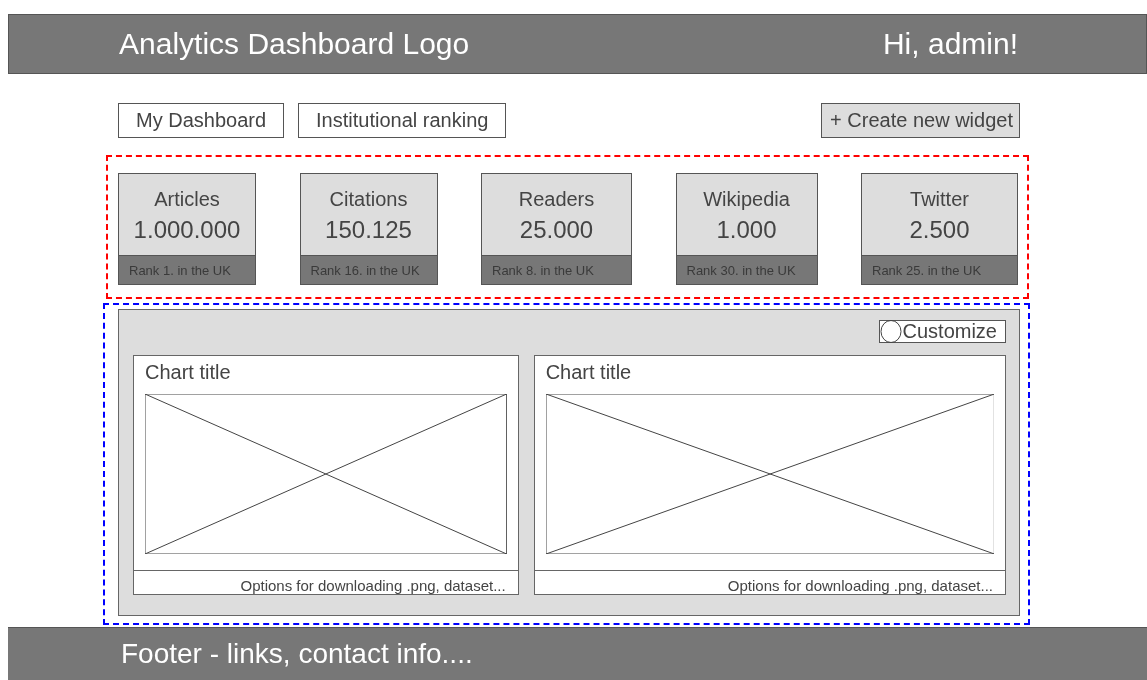 Image resolution: width=1147 pixels, height=680 pixels. Describe the element at coordinates (187, 199) in the screenshot. I see `metric-label: Articles` at that location.